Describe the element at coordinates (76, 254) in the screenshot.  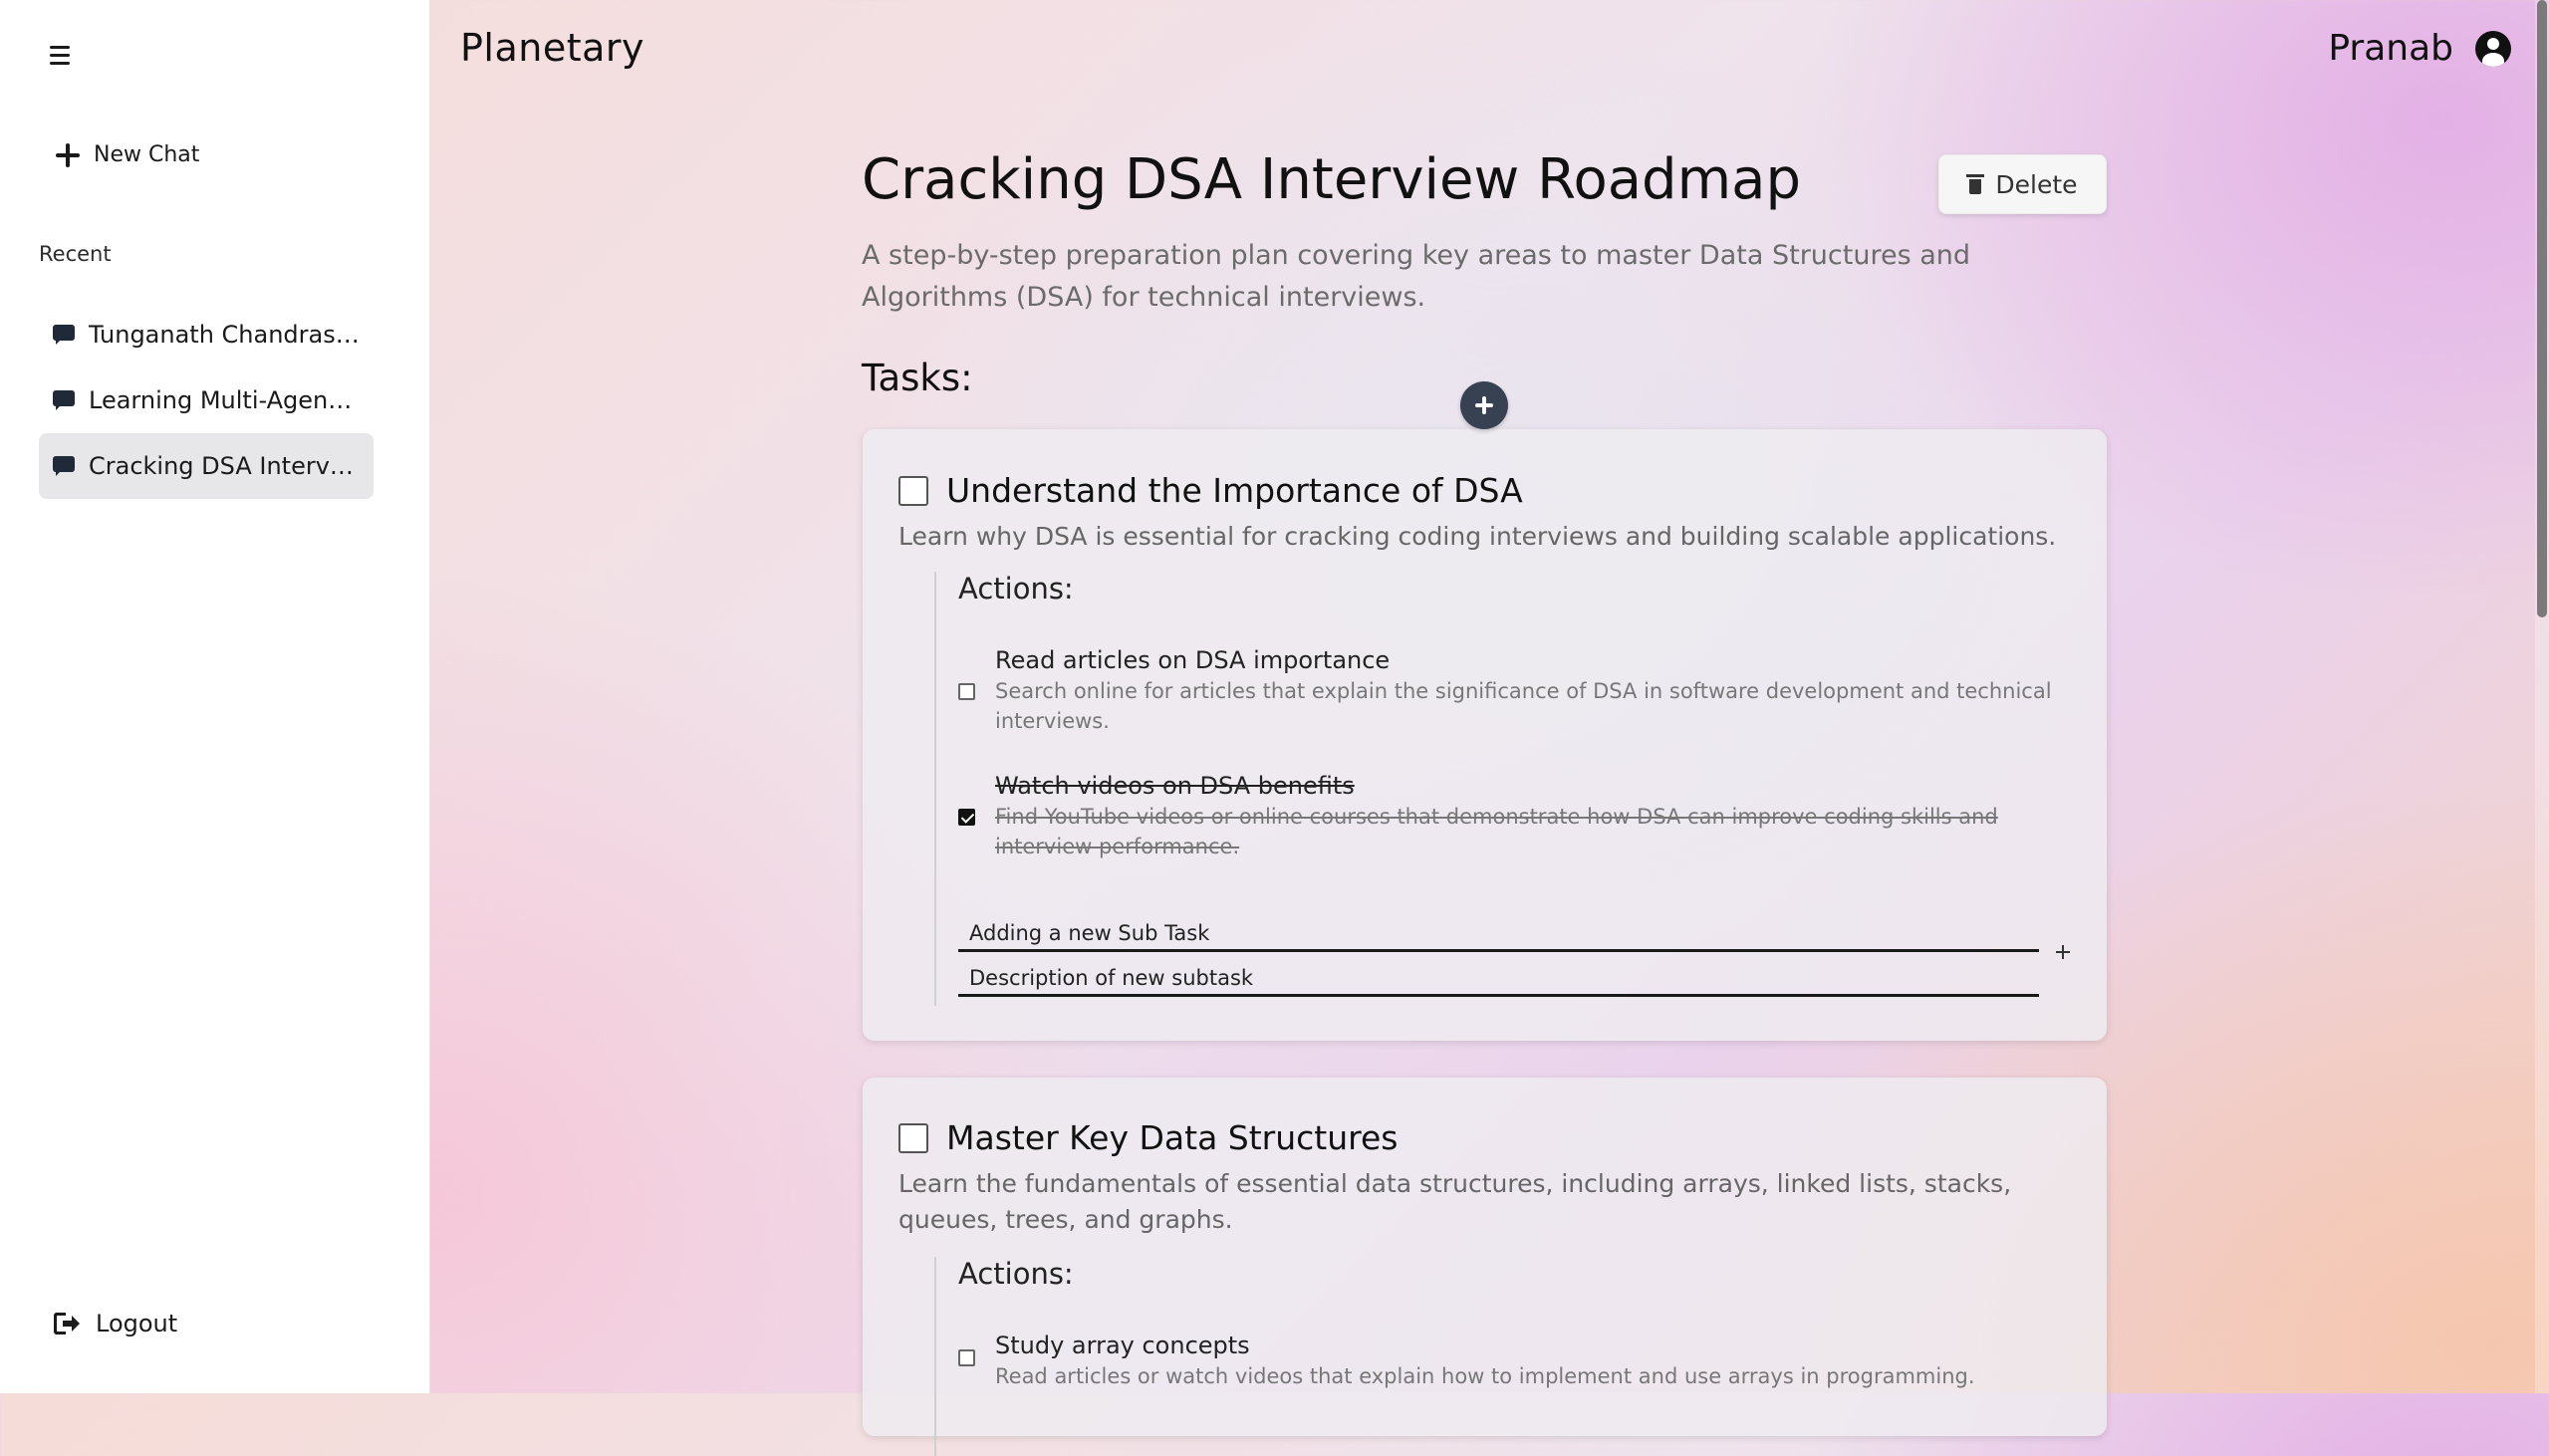
I see `recent-heading: Recent` at that location.